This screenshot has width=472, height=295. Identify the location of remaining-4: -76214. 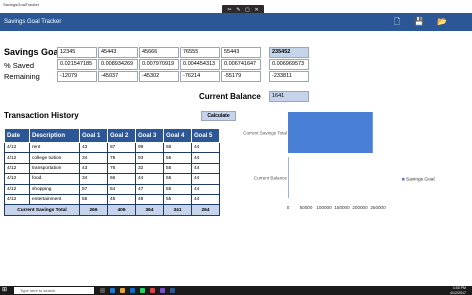
(200, 76).